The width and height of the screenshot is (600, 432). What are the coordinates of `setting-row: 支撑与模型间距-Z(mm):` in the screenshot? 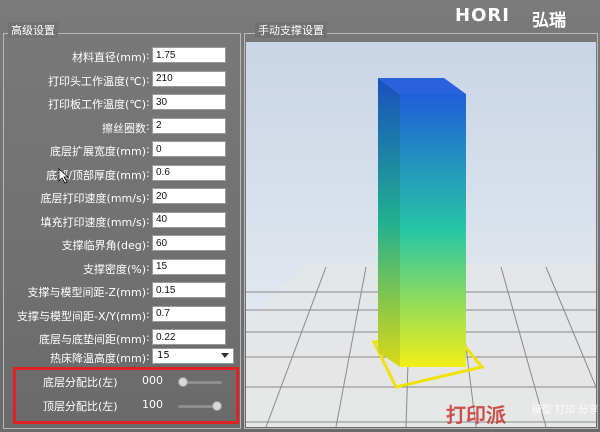 It's located at (121, 292).